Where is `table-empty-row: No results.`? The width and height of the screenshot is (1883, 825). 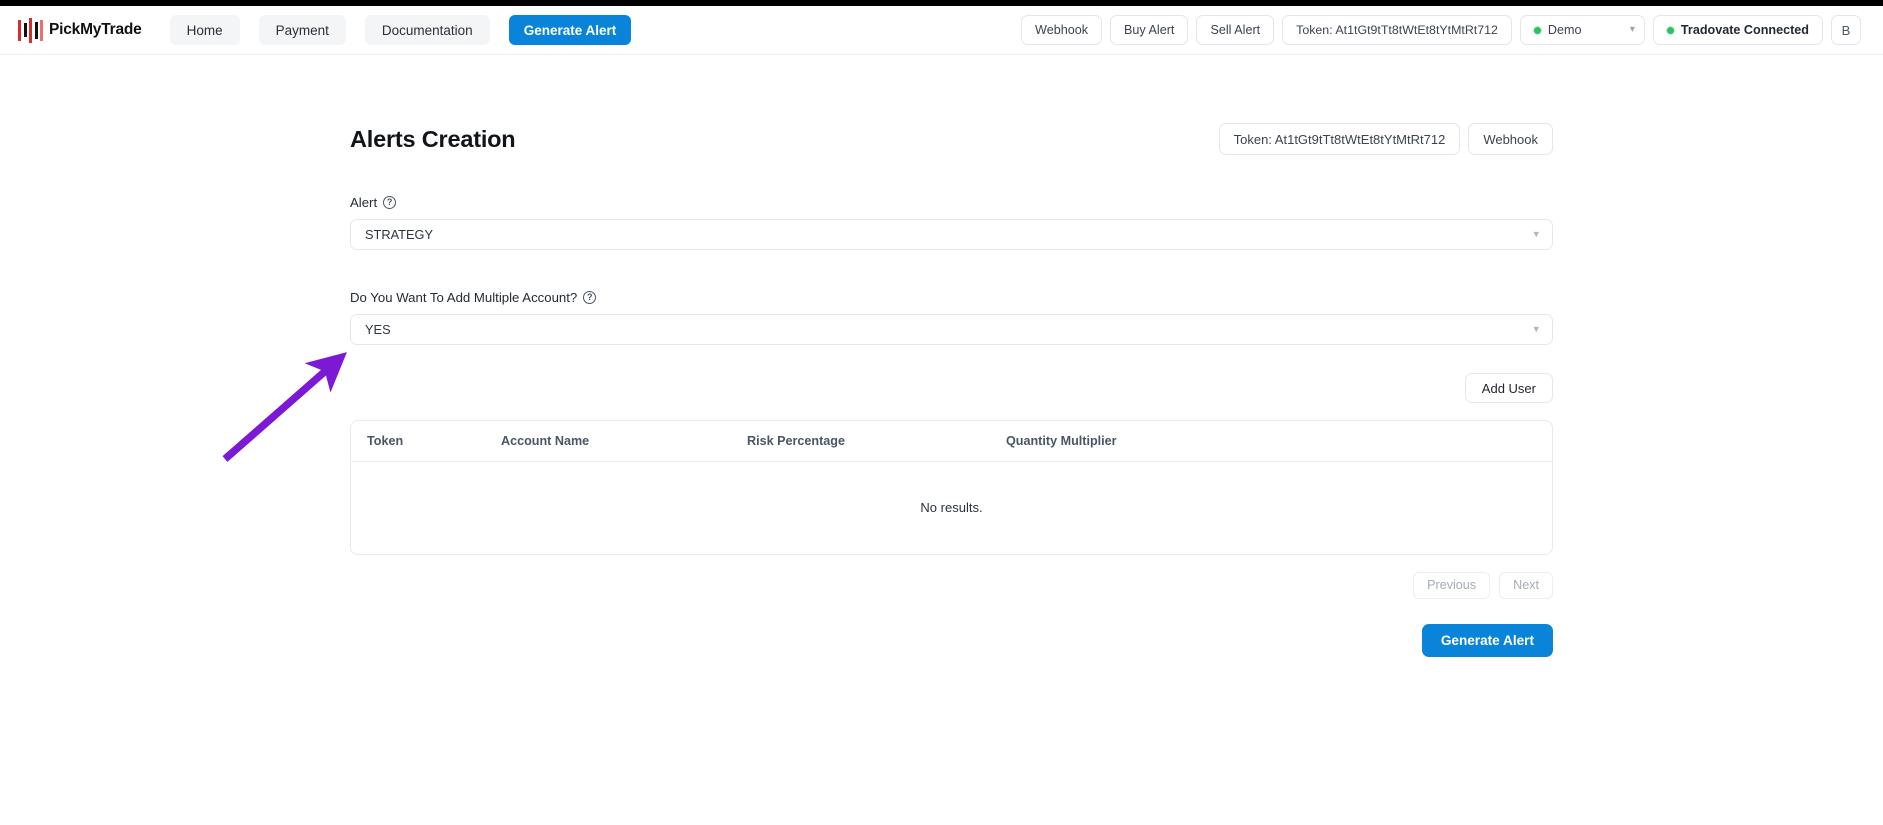
table-empty-row: No results. is located at coordinates (951, 508).